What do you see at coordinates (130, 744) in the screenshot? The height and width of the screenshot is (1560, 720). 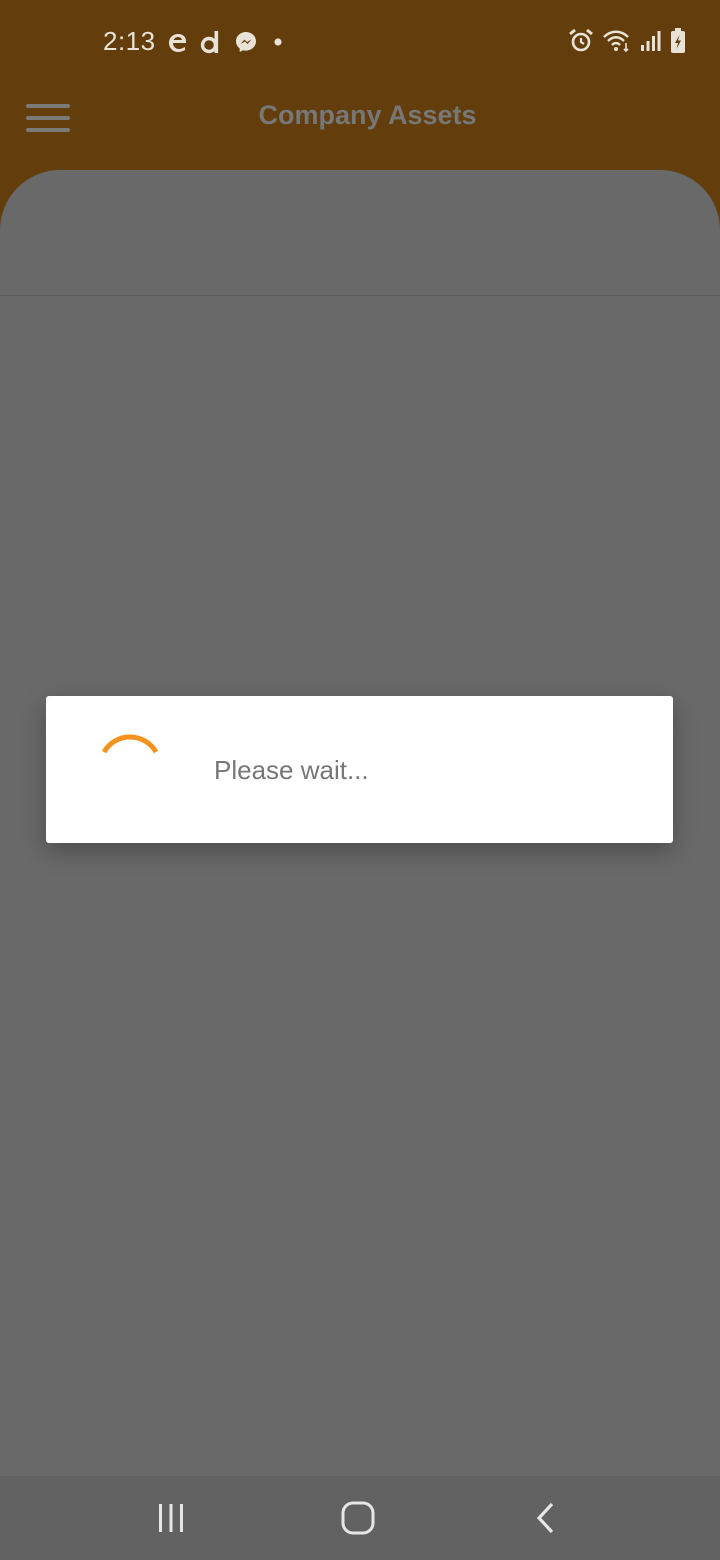 I see `loading-spinner-icon` at bounding box center [130, 744].